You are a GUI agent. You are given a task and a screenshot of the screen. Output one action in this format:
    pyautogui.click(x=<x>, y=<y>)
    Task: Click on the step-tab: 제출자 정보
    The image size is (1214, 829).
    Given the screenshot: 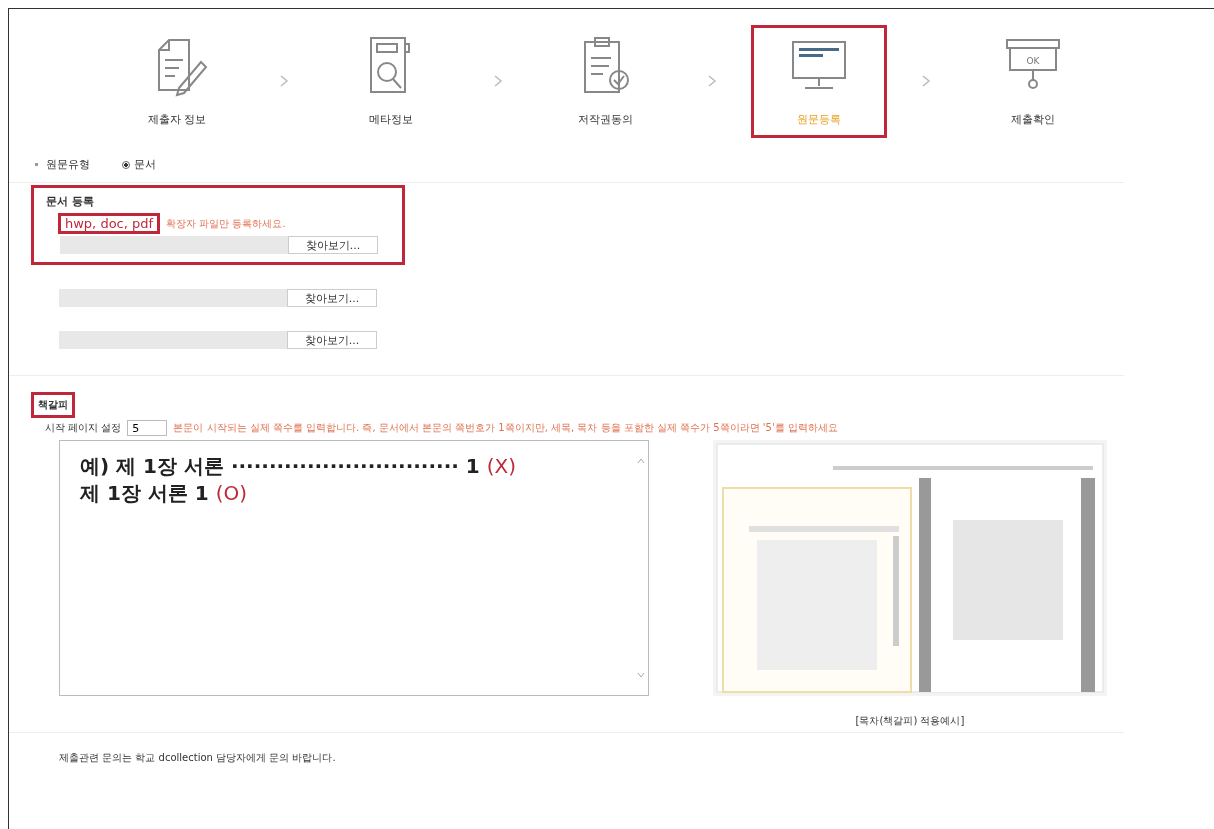 What is the action you would take?
    pyautogui.click(x=177, y=81)
    